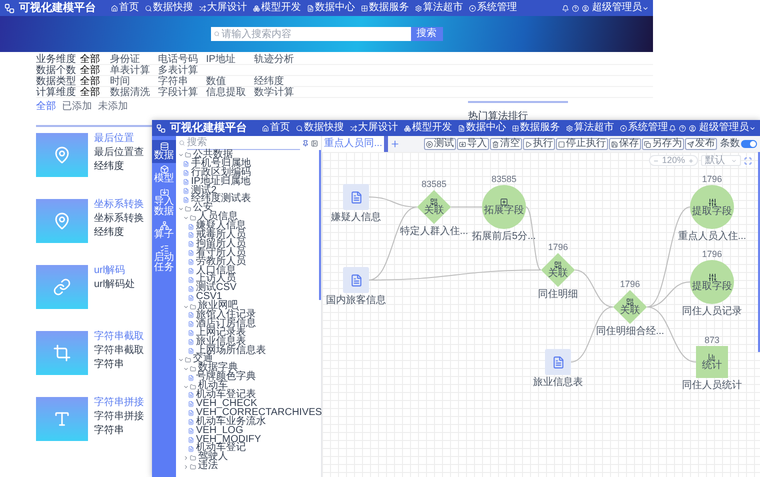 This screenshot has width=760, height=477. Describe the element at coordinates (248, 395) in the screenshot. I see `tree-item: 机动车登记表` at that location.